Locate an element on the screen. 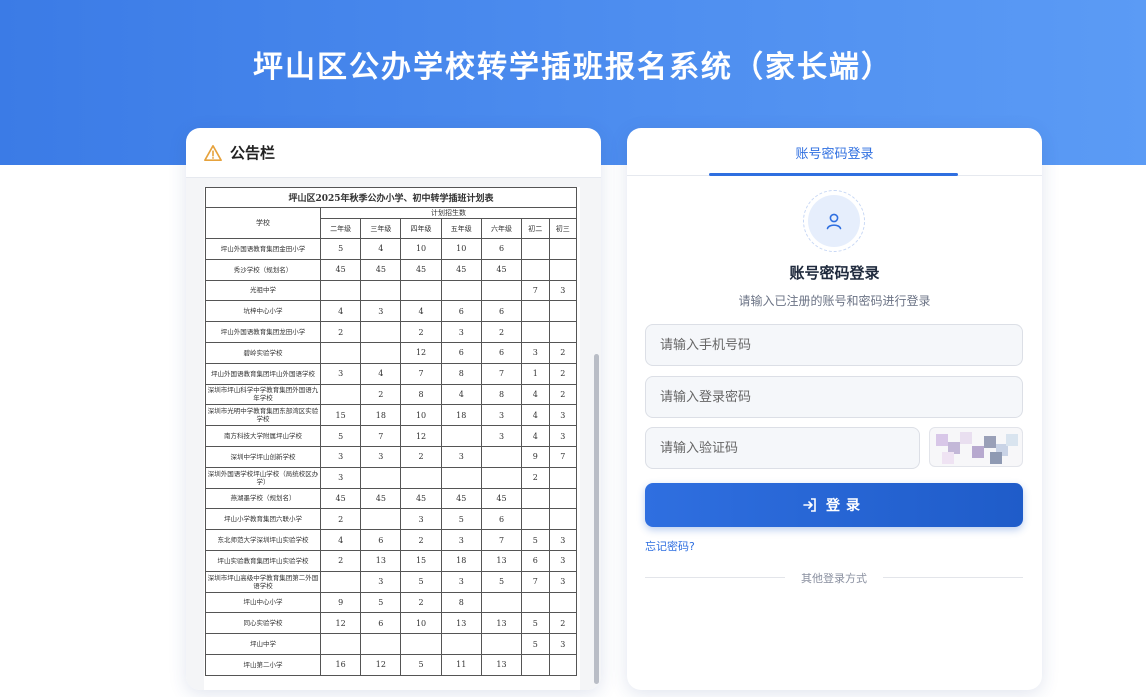  table-row: 坪山外国语教育集团坪山外国语学校 3 4 7 8 7 1 2 is located at coordinates (391, 373).